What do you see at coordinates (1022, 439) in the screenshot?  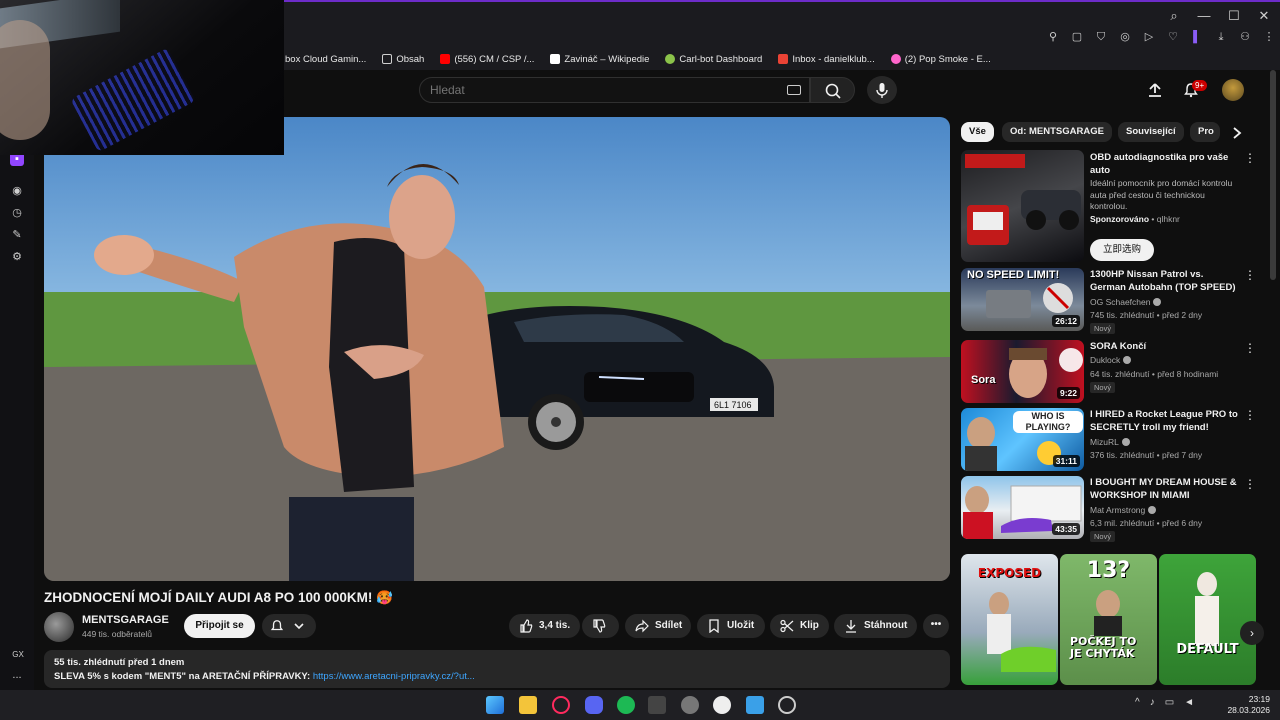 I see `related-thumbnail: WHO IS PLAYING? 31:11` at bounding box center [1022, 439].